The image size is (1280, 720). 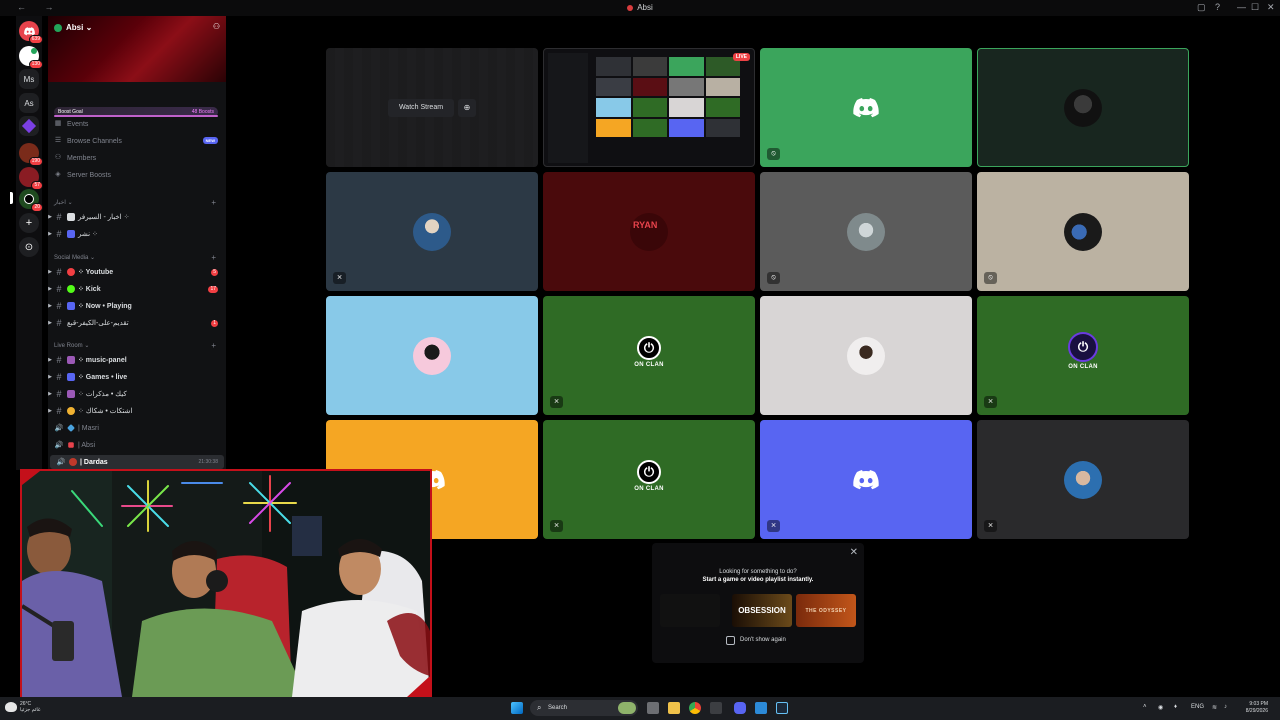 I want to click on members-item: ⚇ Members, so click(x=137, y=158).